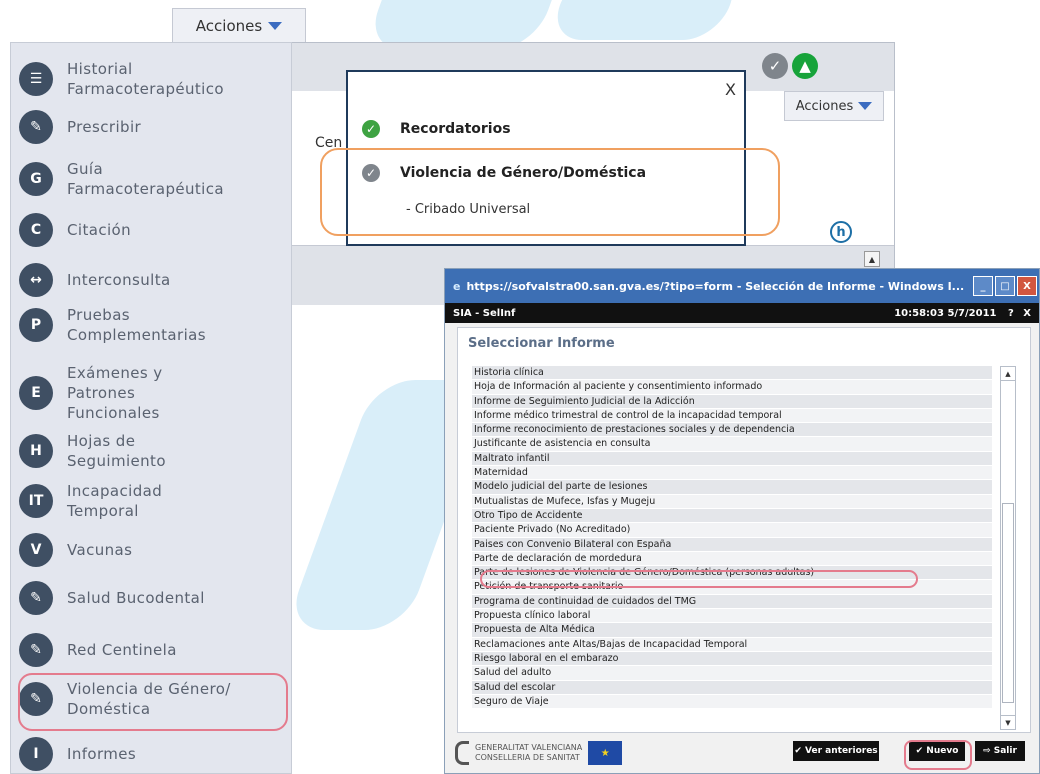  Describe the element at coordinates (115, 491) in the screenshot. I see `sidebar-item-label-line: Incapacidad` at that location.